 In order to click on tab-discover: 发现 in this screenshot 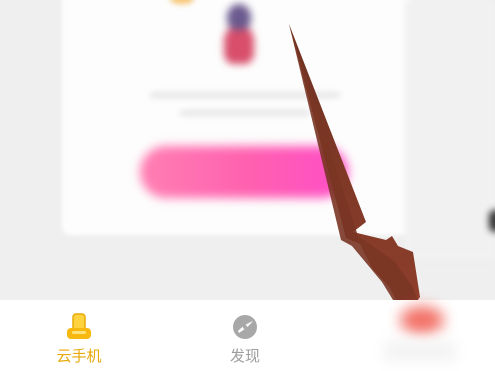, I will do `click(245, 335)`.